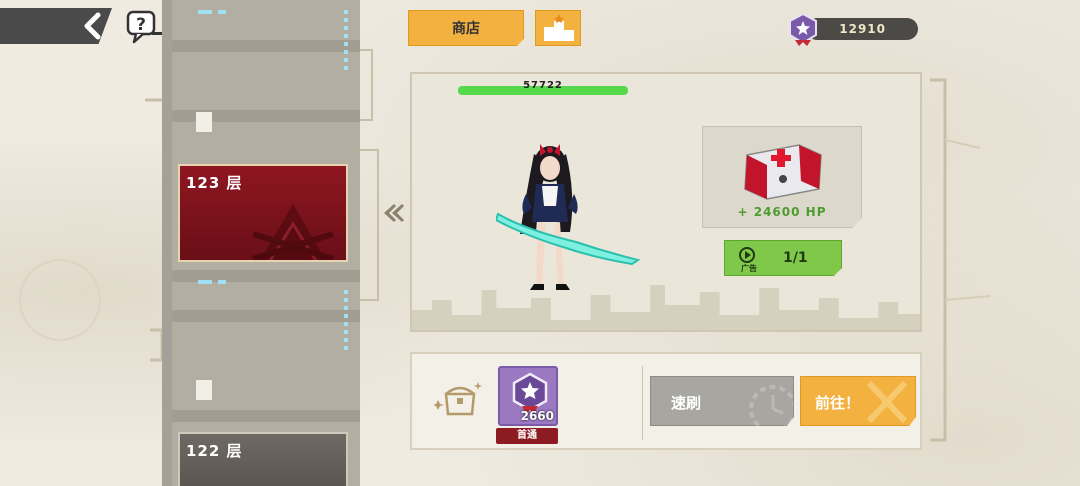 This screenshot has width=1080, height=486. I want to click on reward-card: + 24600 HP, so click(782, 177).